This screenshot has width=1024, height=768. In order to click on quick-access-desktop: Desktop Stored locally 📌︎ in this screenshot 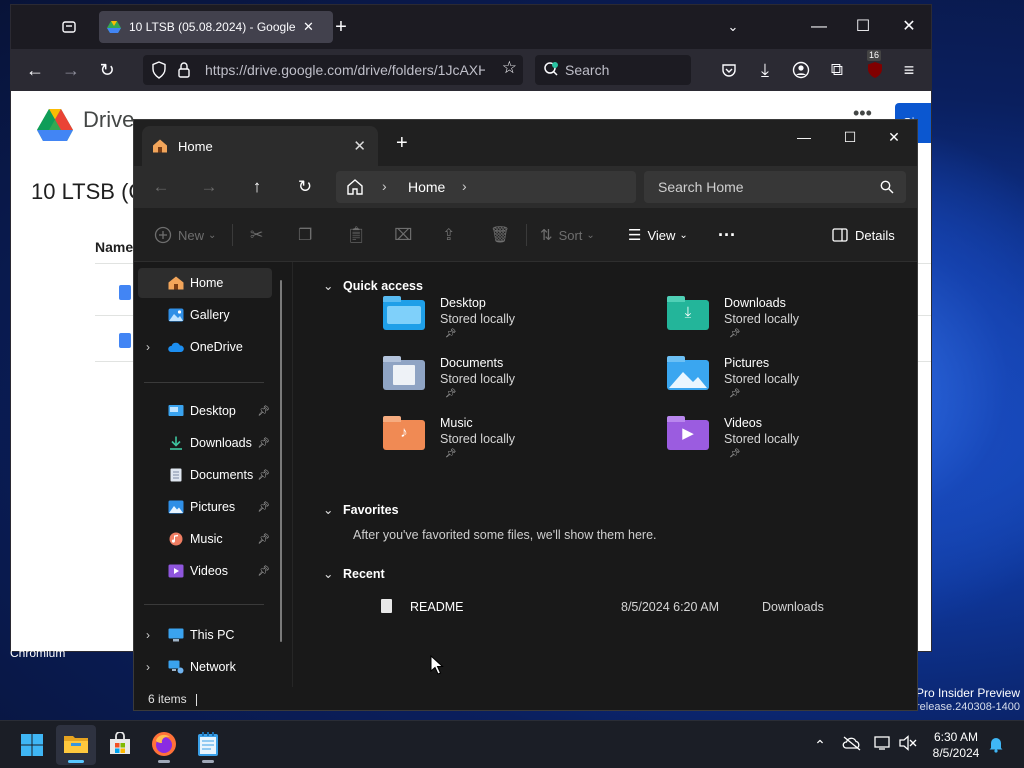, I will do `click(508, 319)`.